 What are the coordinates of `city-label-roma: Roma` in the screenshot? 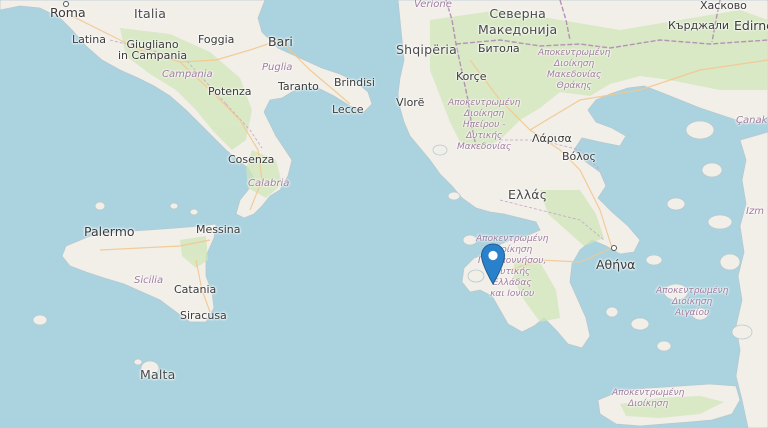 It's located at (68, 12).